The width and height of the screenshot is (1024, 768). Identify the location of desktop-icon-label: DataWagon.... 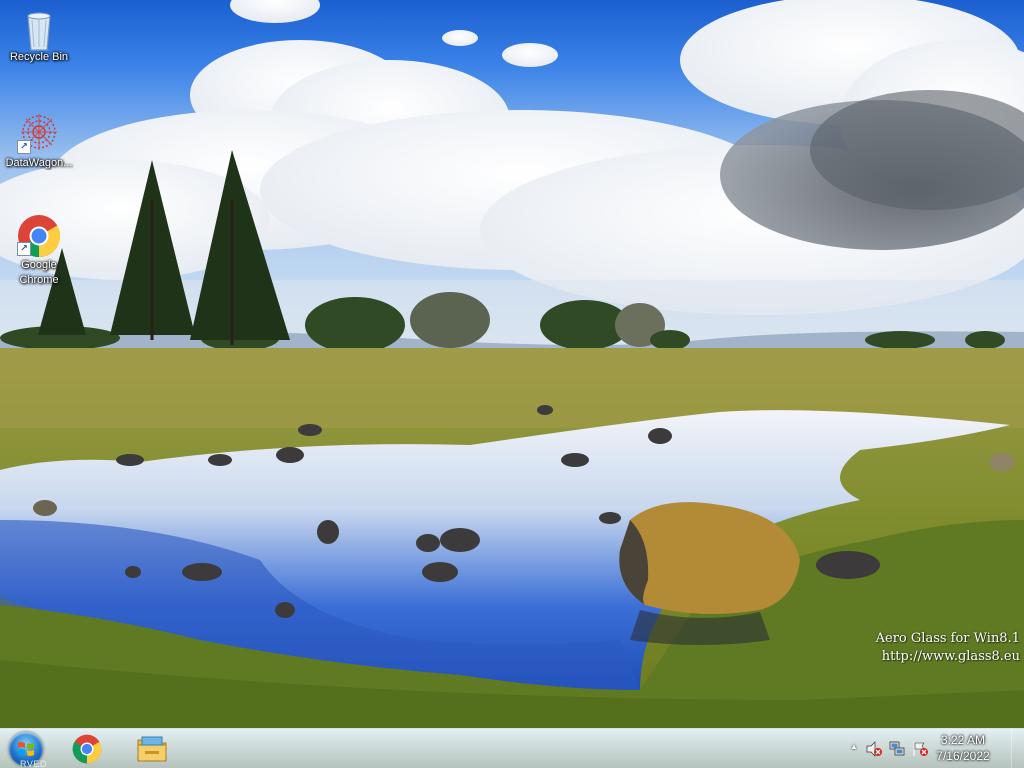
(39, 163).